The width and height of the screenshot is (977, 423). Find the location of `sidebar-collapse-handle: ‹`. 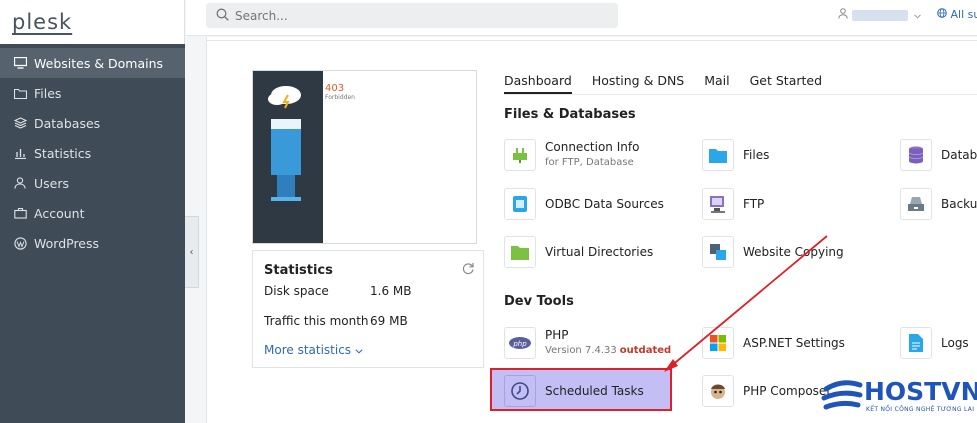

sidebar-collapse-handle: ‹ is located at coordinates (192, 252).